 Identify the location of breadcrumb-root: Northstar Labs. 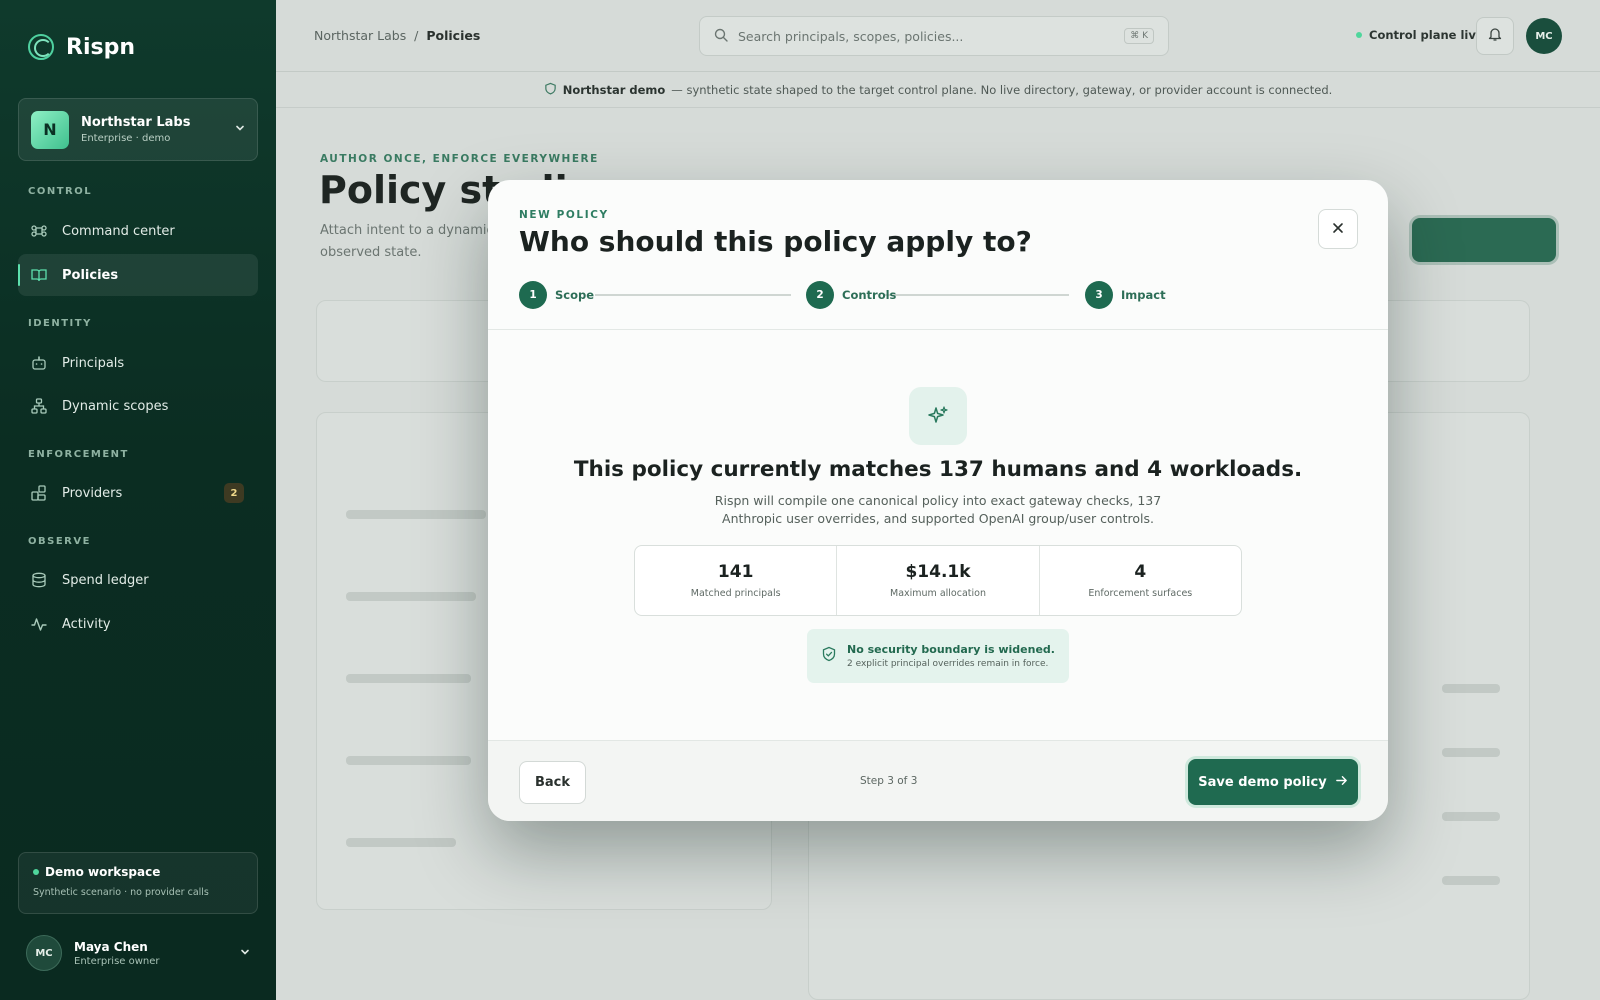
(360, 35).